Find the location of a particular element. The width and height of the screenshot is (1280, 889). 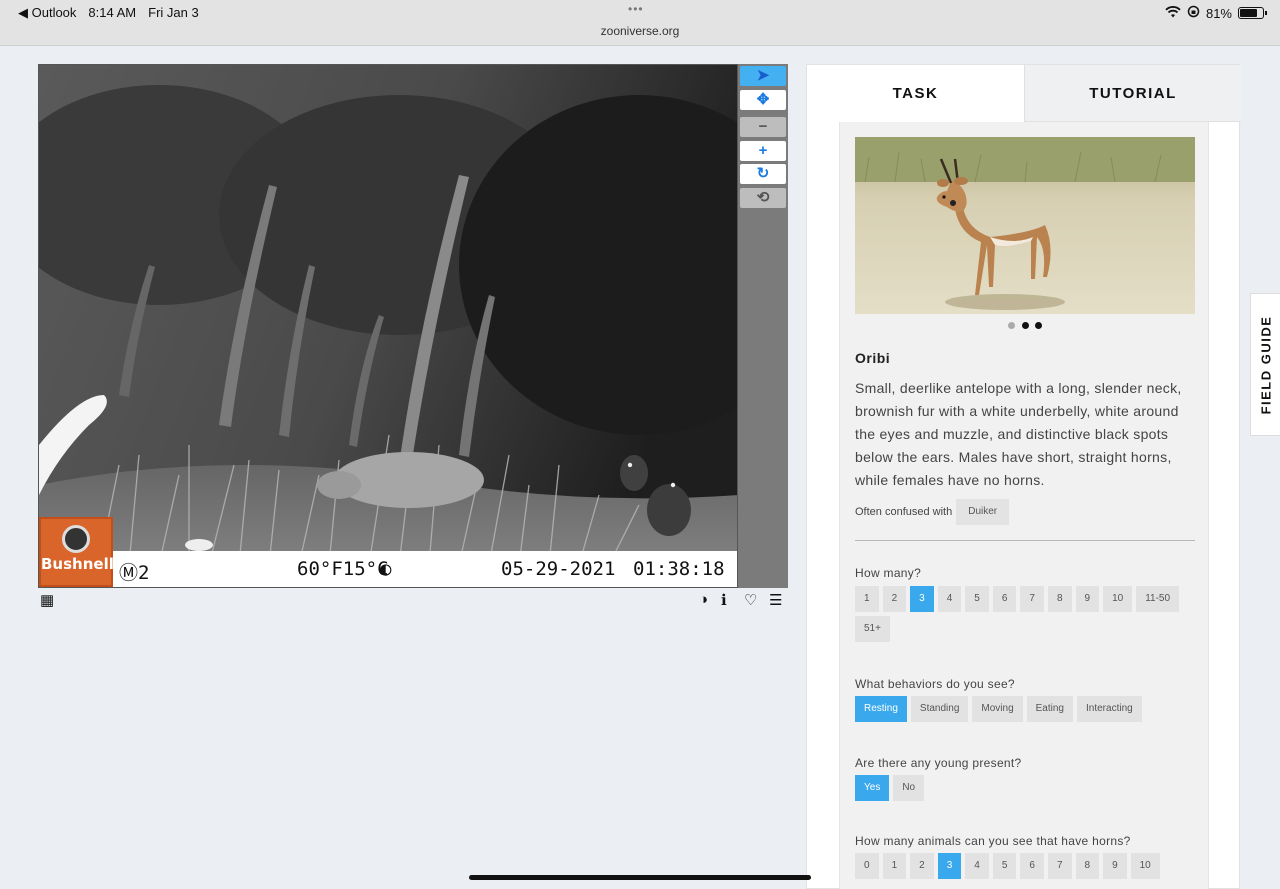

battery-percent: 81% is located at coordinates (1218, 13).